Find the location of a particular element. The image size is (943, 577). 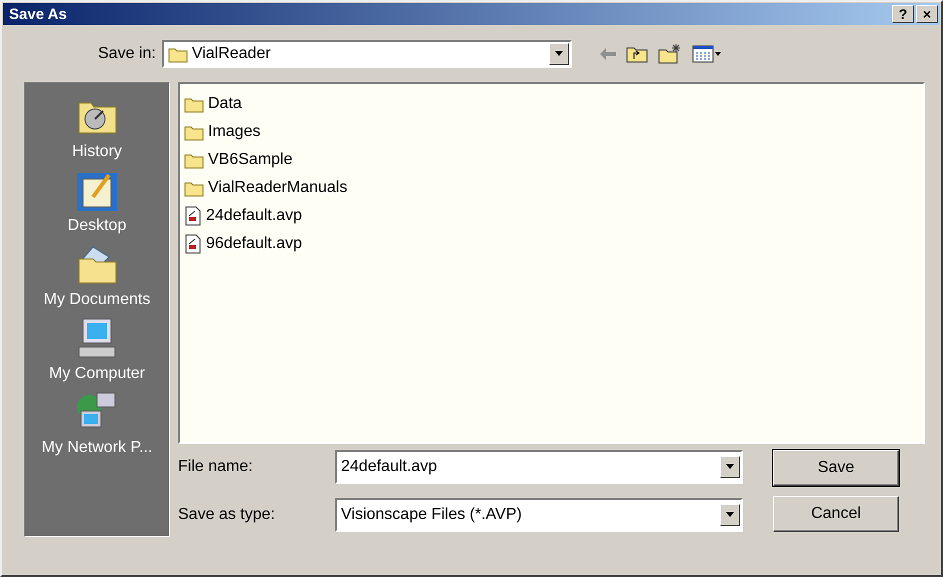

file-name: 24default.avp is located at coordinates (254, 216).